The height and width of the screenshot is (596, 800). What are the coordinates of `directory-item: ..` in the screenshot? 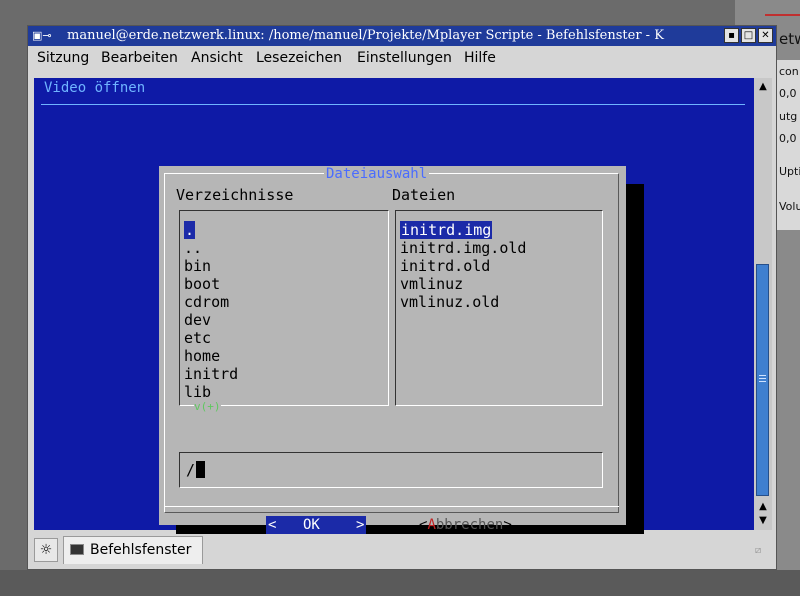 It's located at (193, 248).